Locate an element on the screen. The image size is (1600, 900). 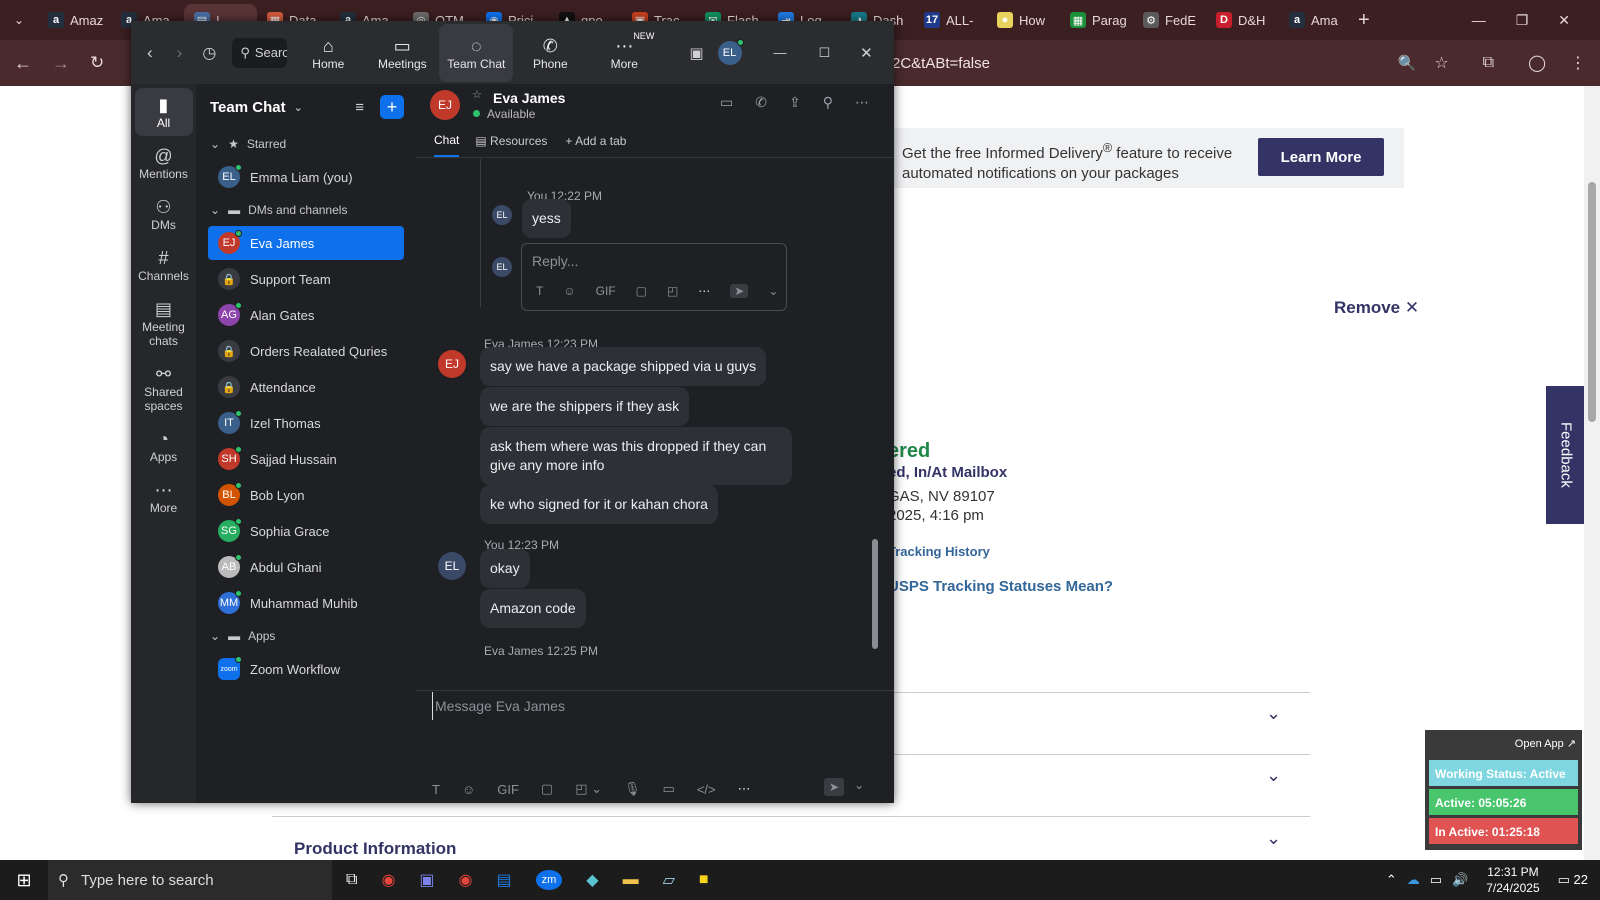
outlook-icon: ▤ is located at coordinates (504, 880).